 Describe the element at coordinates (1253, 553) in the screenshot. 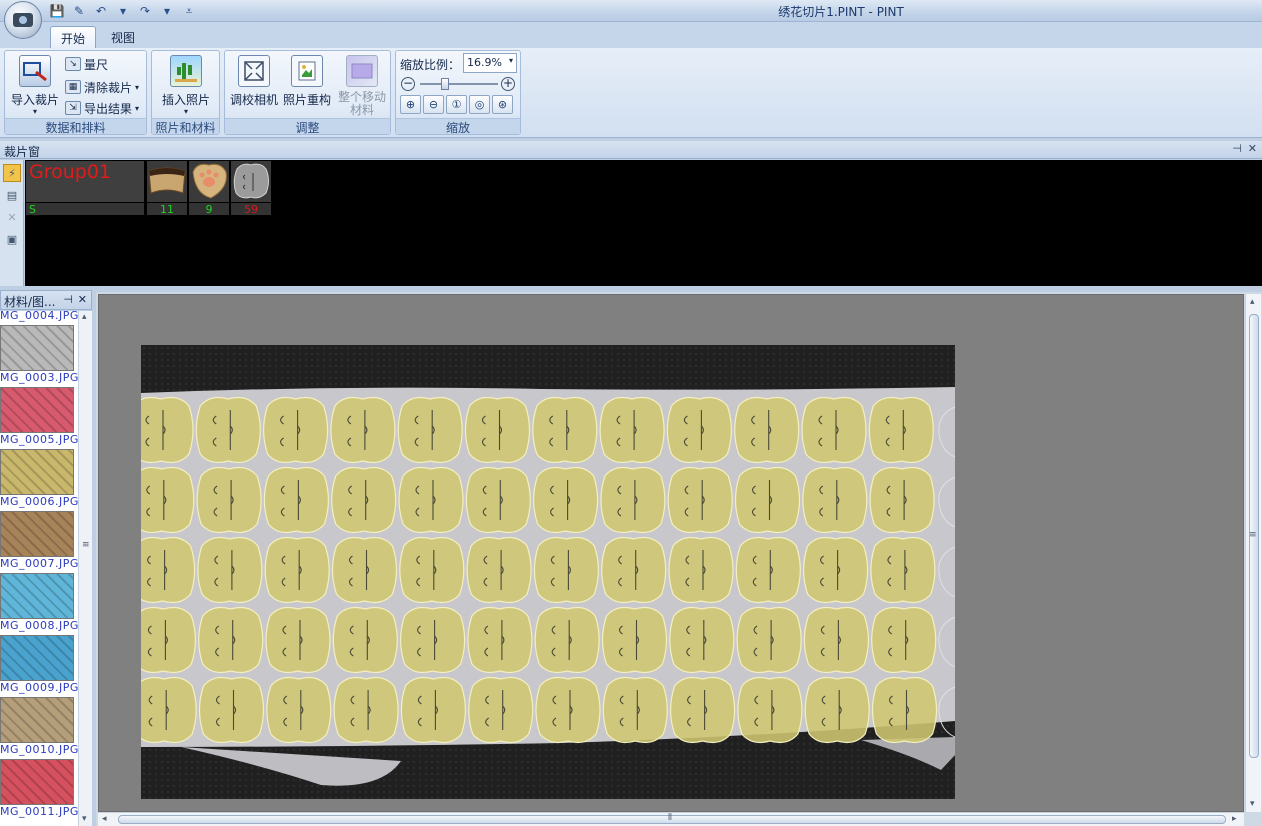

I see `canvas-vertical-scrollbar: ▴ ≡ ▾` at that location.